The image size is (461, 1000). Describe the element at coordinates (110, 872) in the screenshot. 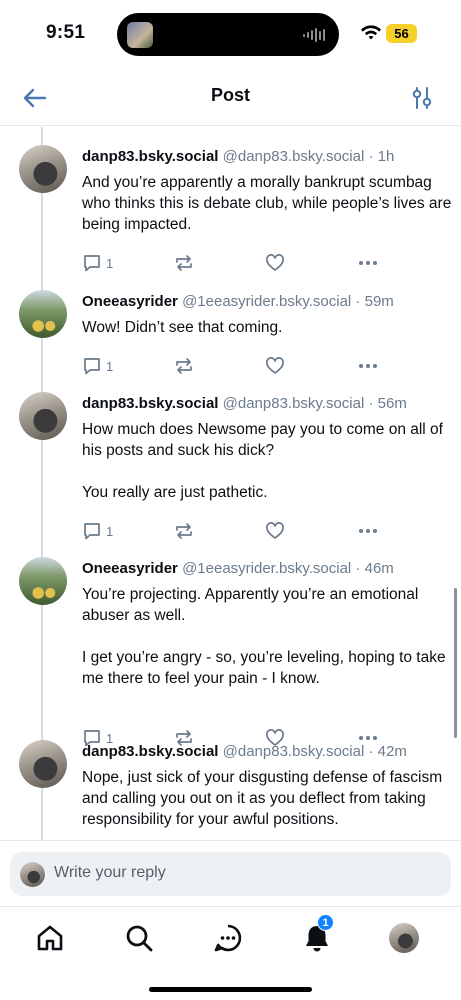

I see `reply-placeholder: Write your reply` at that location.